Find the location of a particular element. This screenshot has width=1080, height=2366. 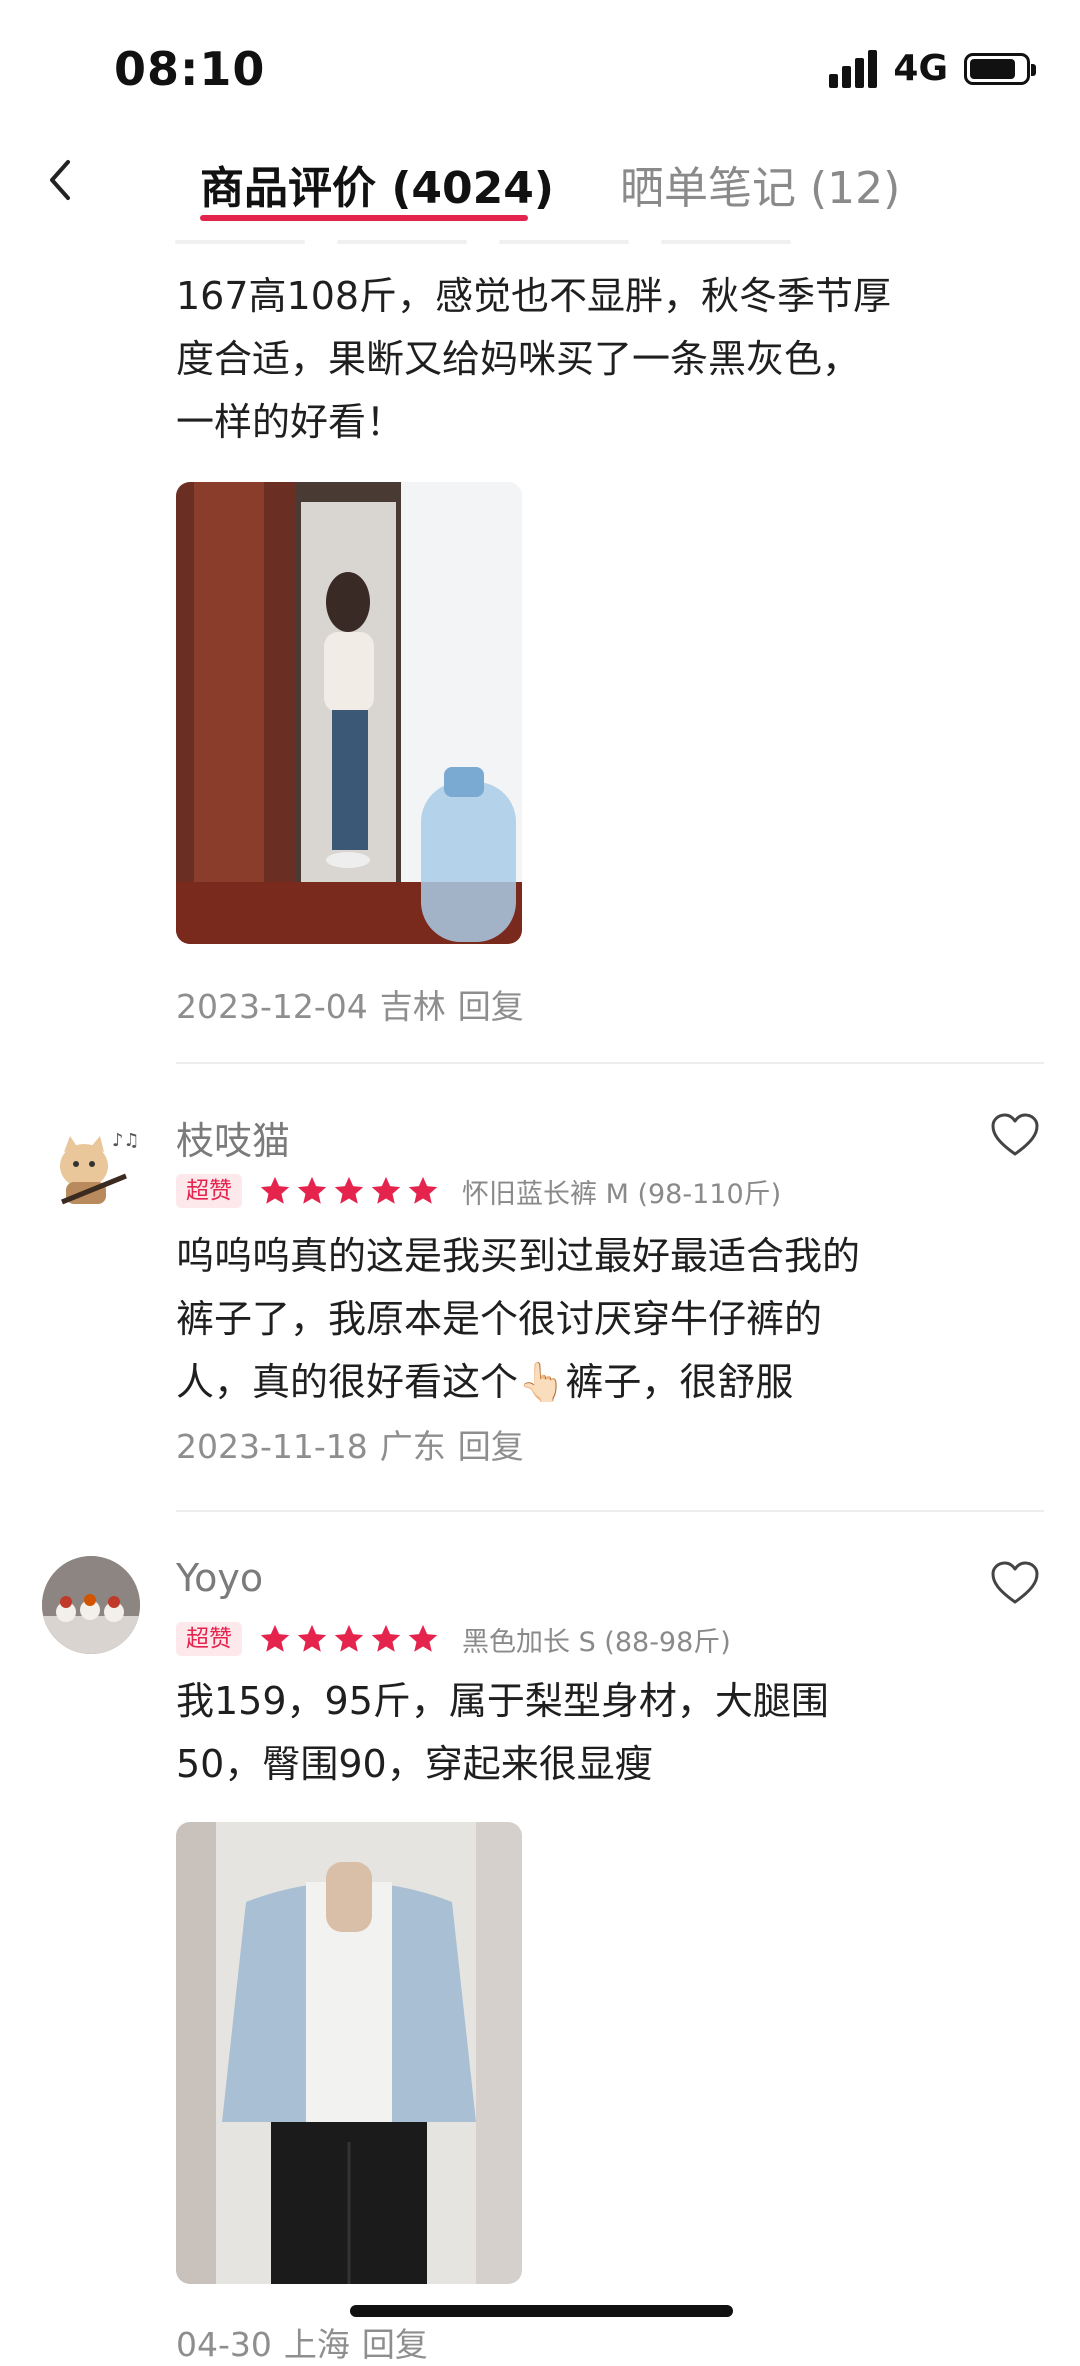

review-date: 2023-12-04 is located at coordinates (272, 1006).